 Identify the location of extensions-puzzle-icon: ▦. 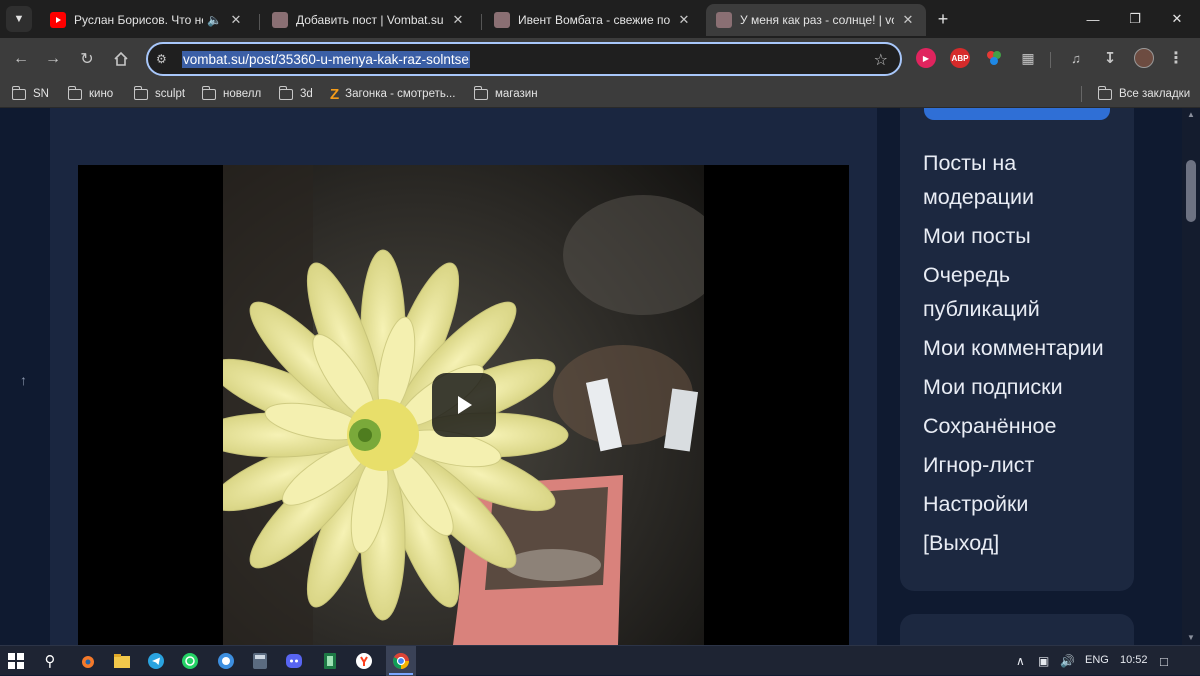
(1028, 58).